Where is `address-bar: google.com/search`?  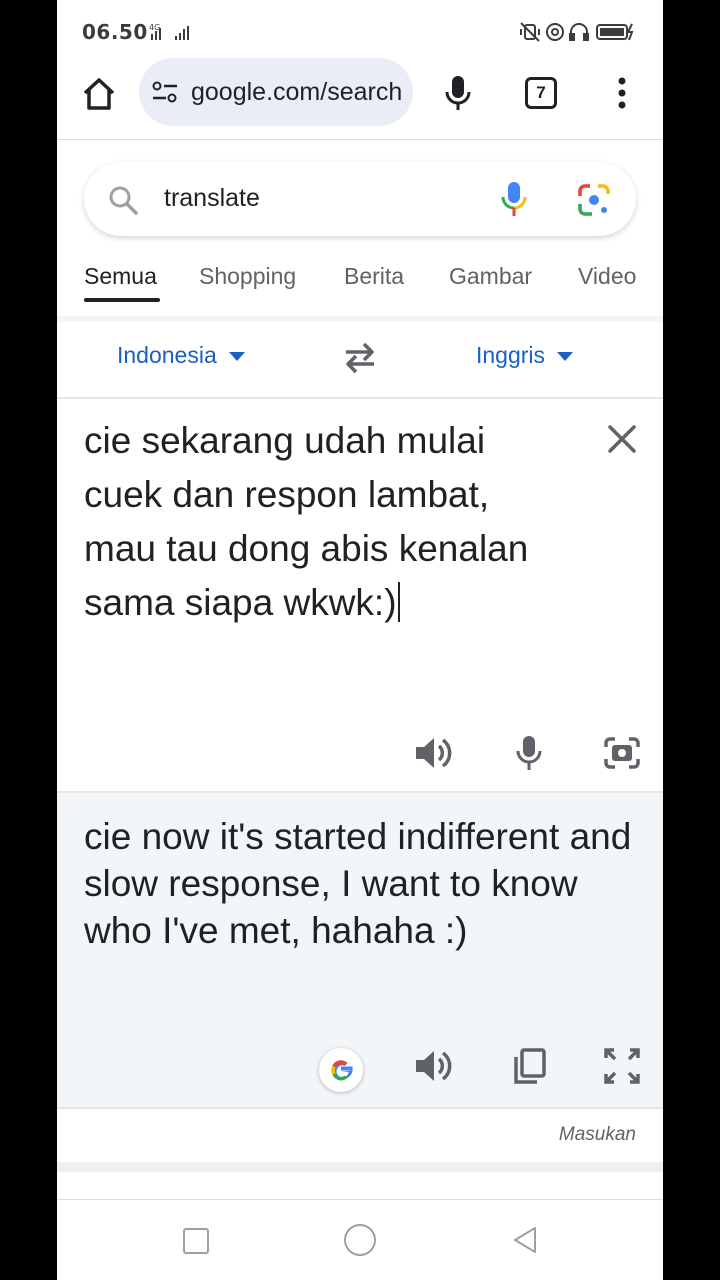
address-bar: google.com/search is located at coordinates (276, 92).